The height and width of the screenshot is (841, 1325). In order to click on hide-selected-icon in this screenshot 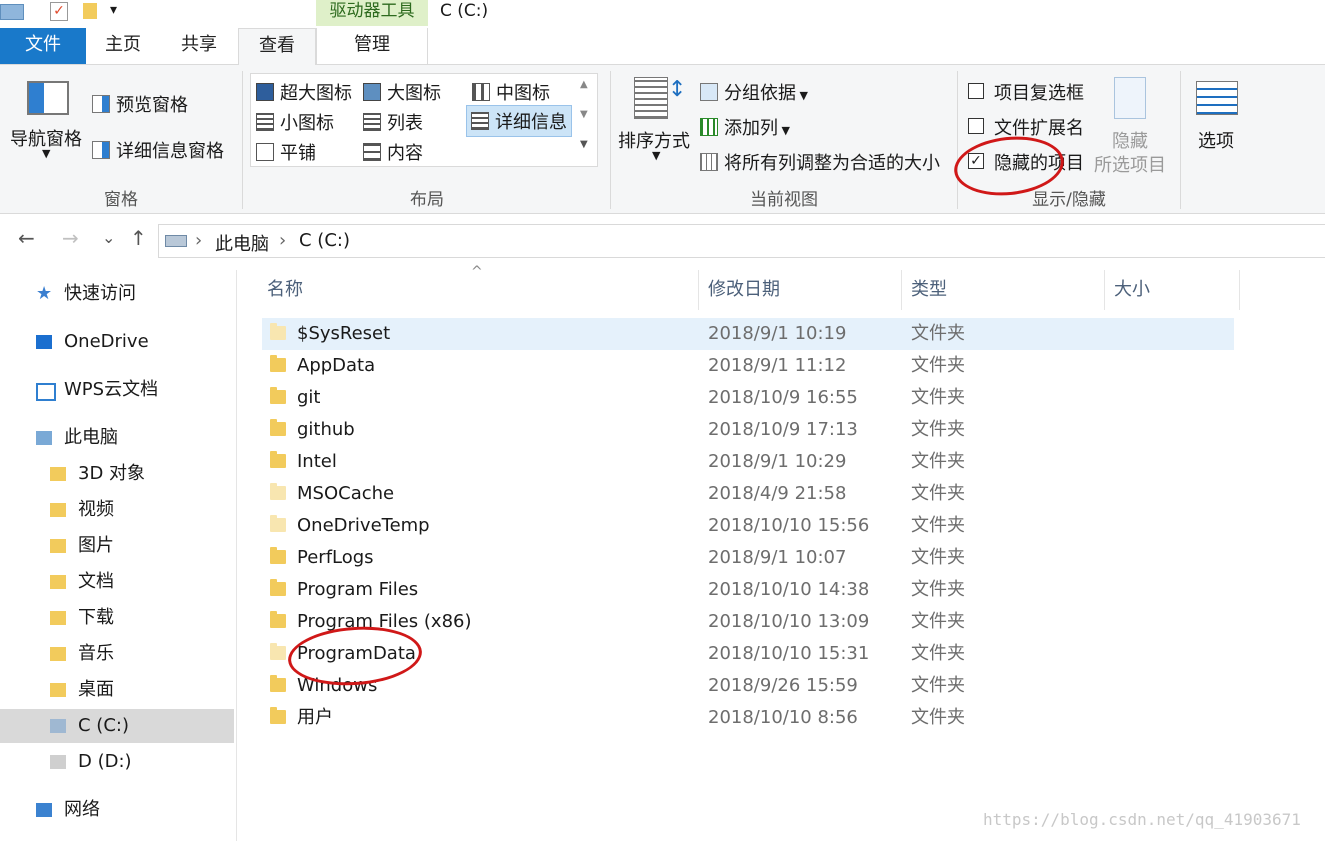, I will do `click(1130, 98)`.